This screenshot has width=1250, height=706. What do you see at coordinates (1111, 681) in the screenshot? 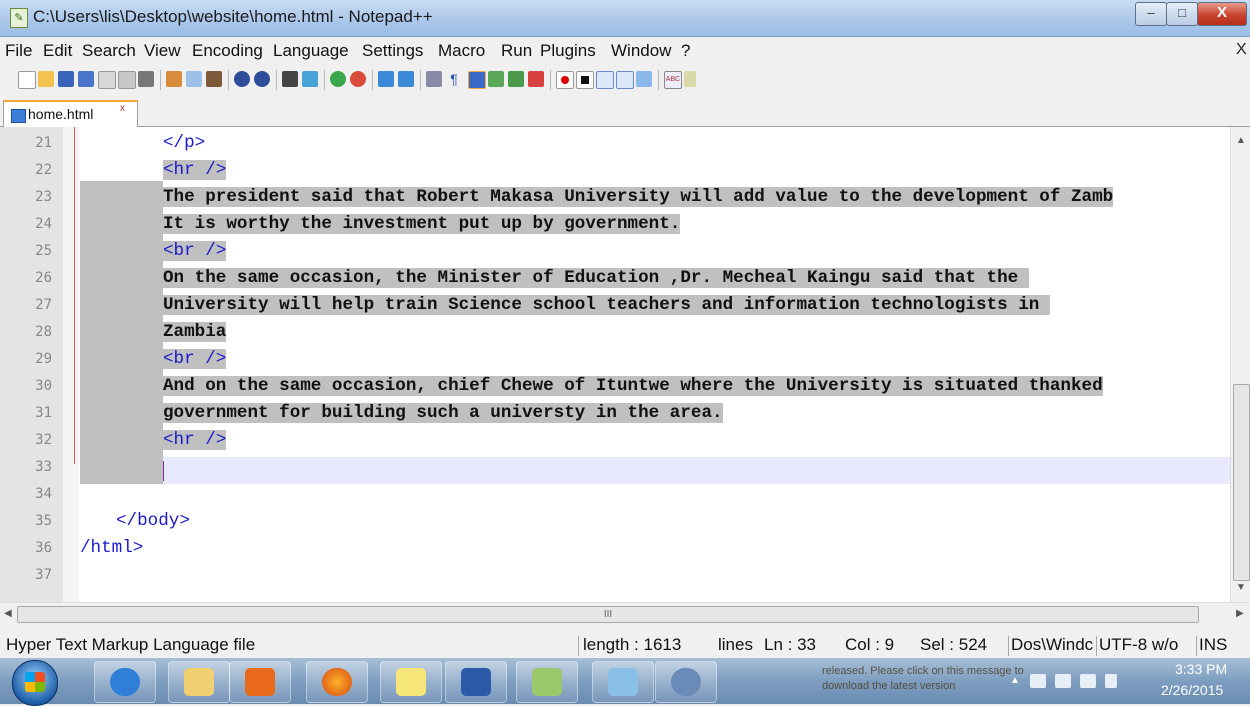
I see `volume-icon` at bounding box center [1111, 681].